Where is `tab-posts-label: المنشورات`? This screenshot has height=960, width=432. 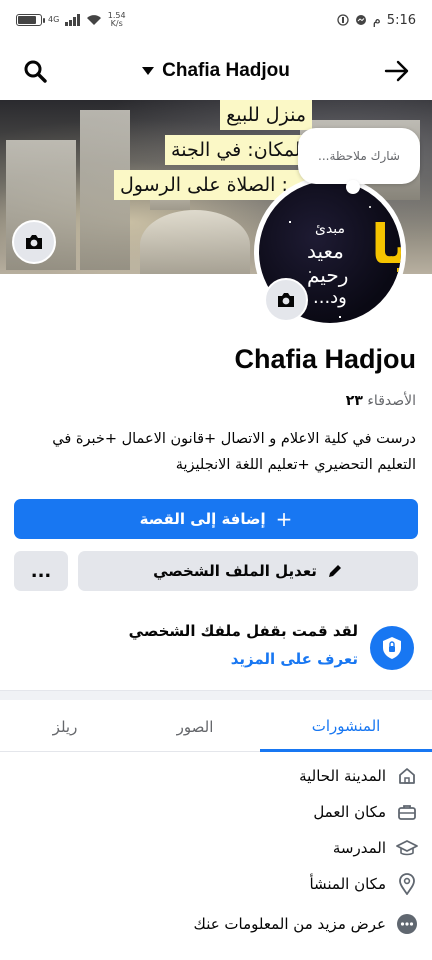 tab-posts-label: المنشورات is located at coordinates (346, 725).